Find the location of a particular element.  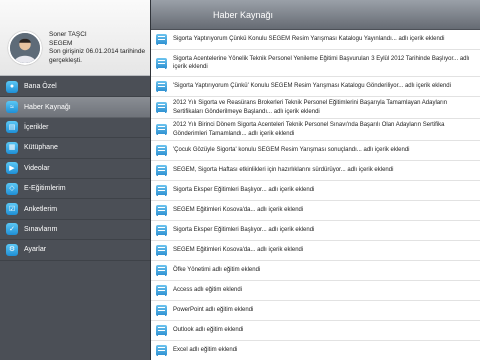

menu-item-haber-kaynagi: ≈ Haber Kaynağı is located at coordinates (75, 107).